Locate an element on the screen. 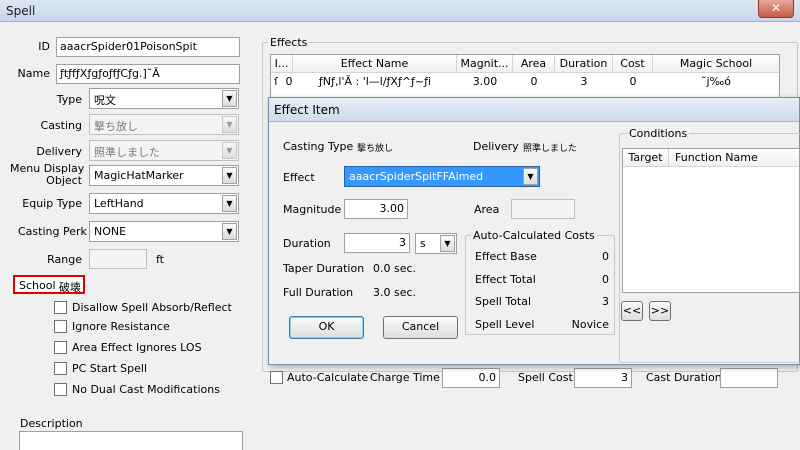 The height and width of the screenshot is (450, 800). ok-button: OK is located at coordinates (326, 327).